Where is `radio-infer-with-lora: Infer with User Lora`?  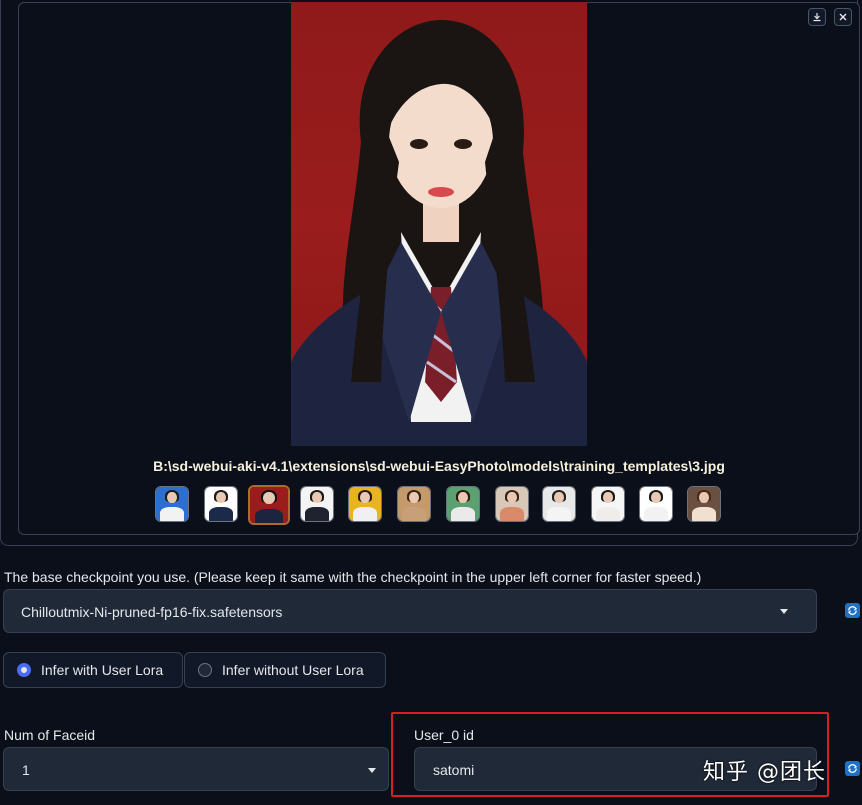 radio-infer-with-lora: Infer with User Lora is located at coordinates (93, 670).